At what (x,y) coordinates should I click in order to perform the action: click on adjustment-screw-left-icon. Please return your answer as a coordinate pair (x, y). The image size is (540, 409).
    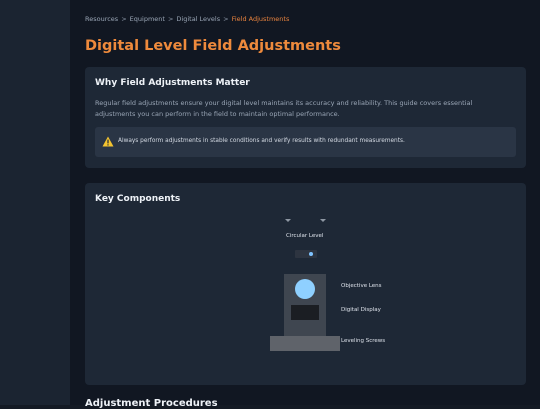
    Looking at the image, I should click on (288, 220).